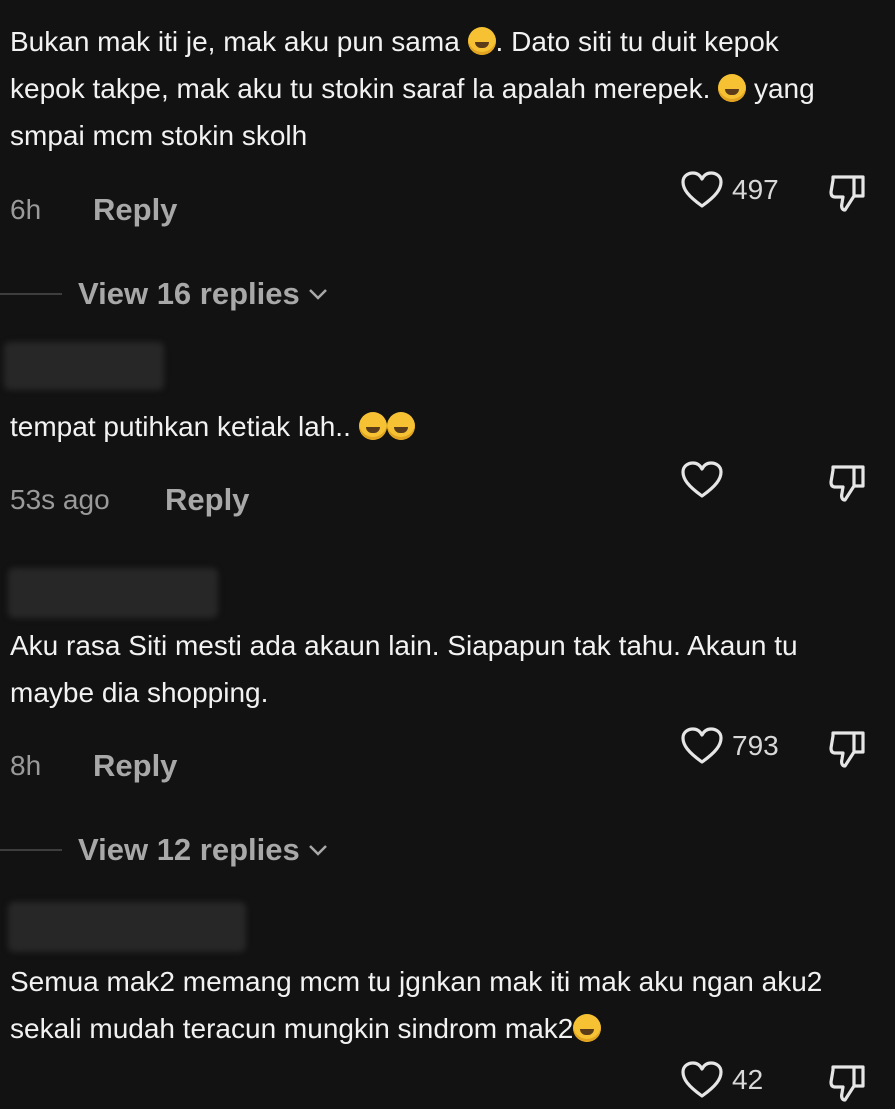 This screenshot has width=895, height=1109. Describe the element at coordinates (755, 745) in the screenshot. I see `like-count: 793` at that location.